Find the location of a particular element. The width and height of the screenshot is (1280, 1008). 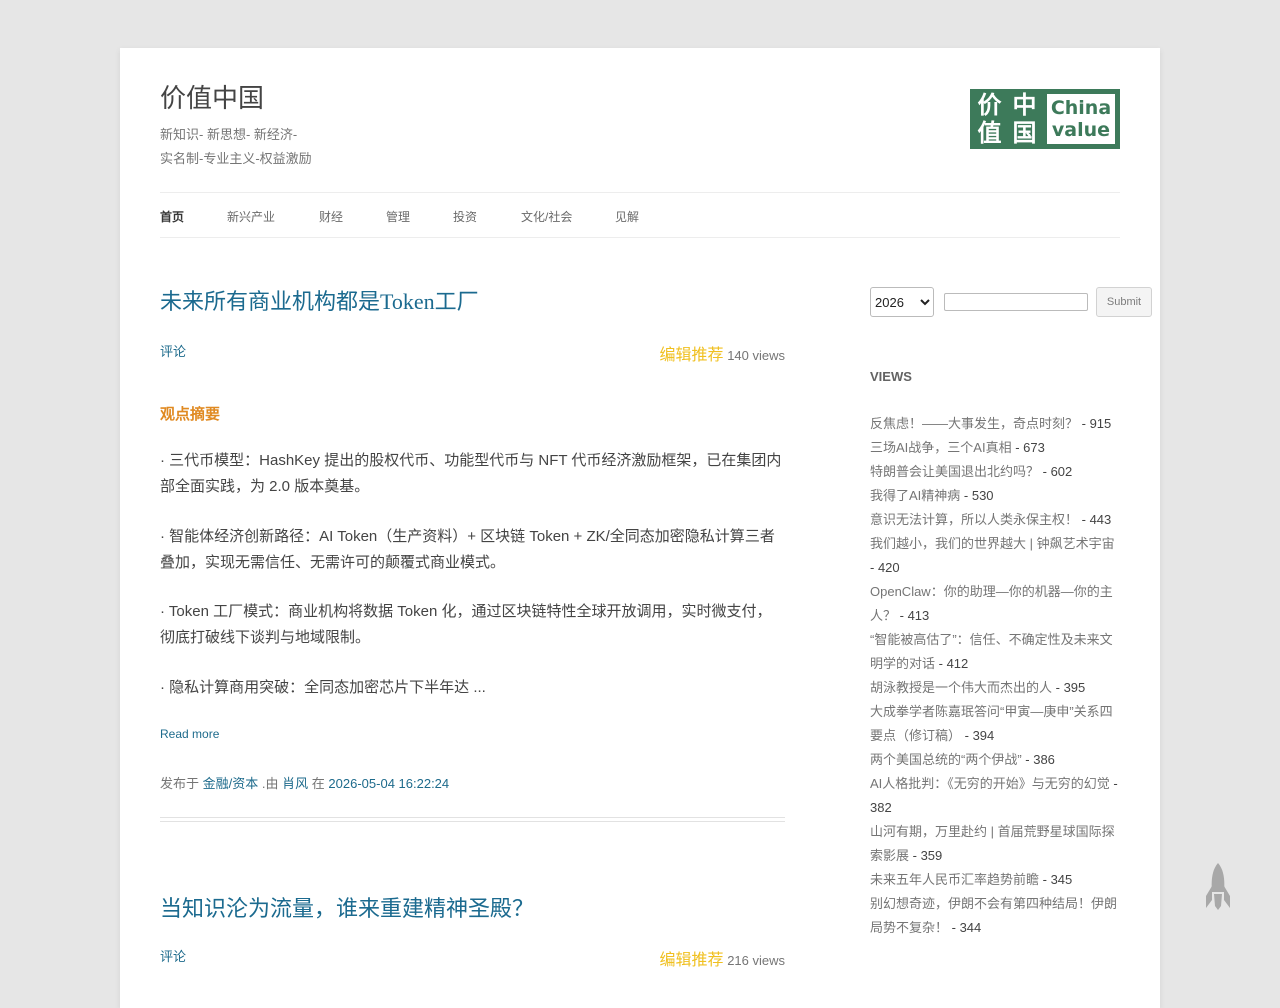

views-list-item: 别幻想奇迹，伊朗不会有第四种结局！伊朗局势不复杂！ - 344 is located at coordinates (995, 916).